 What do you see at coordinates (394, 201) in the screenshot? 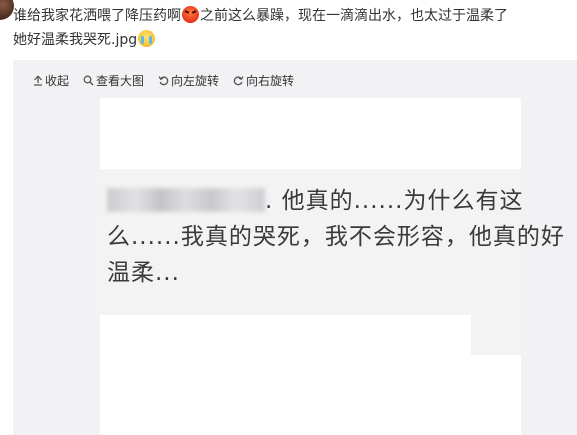
I see `image-text-line-1-content: . 他真的......为什么有这` at bounding box center [394, 201].